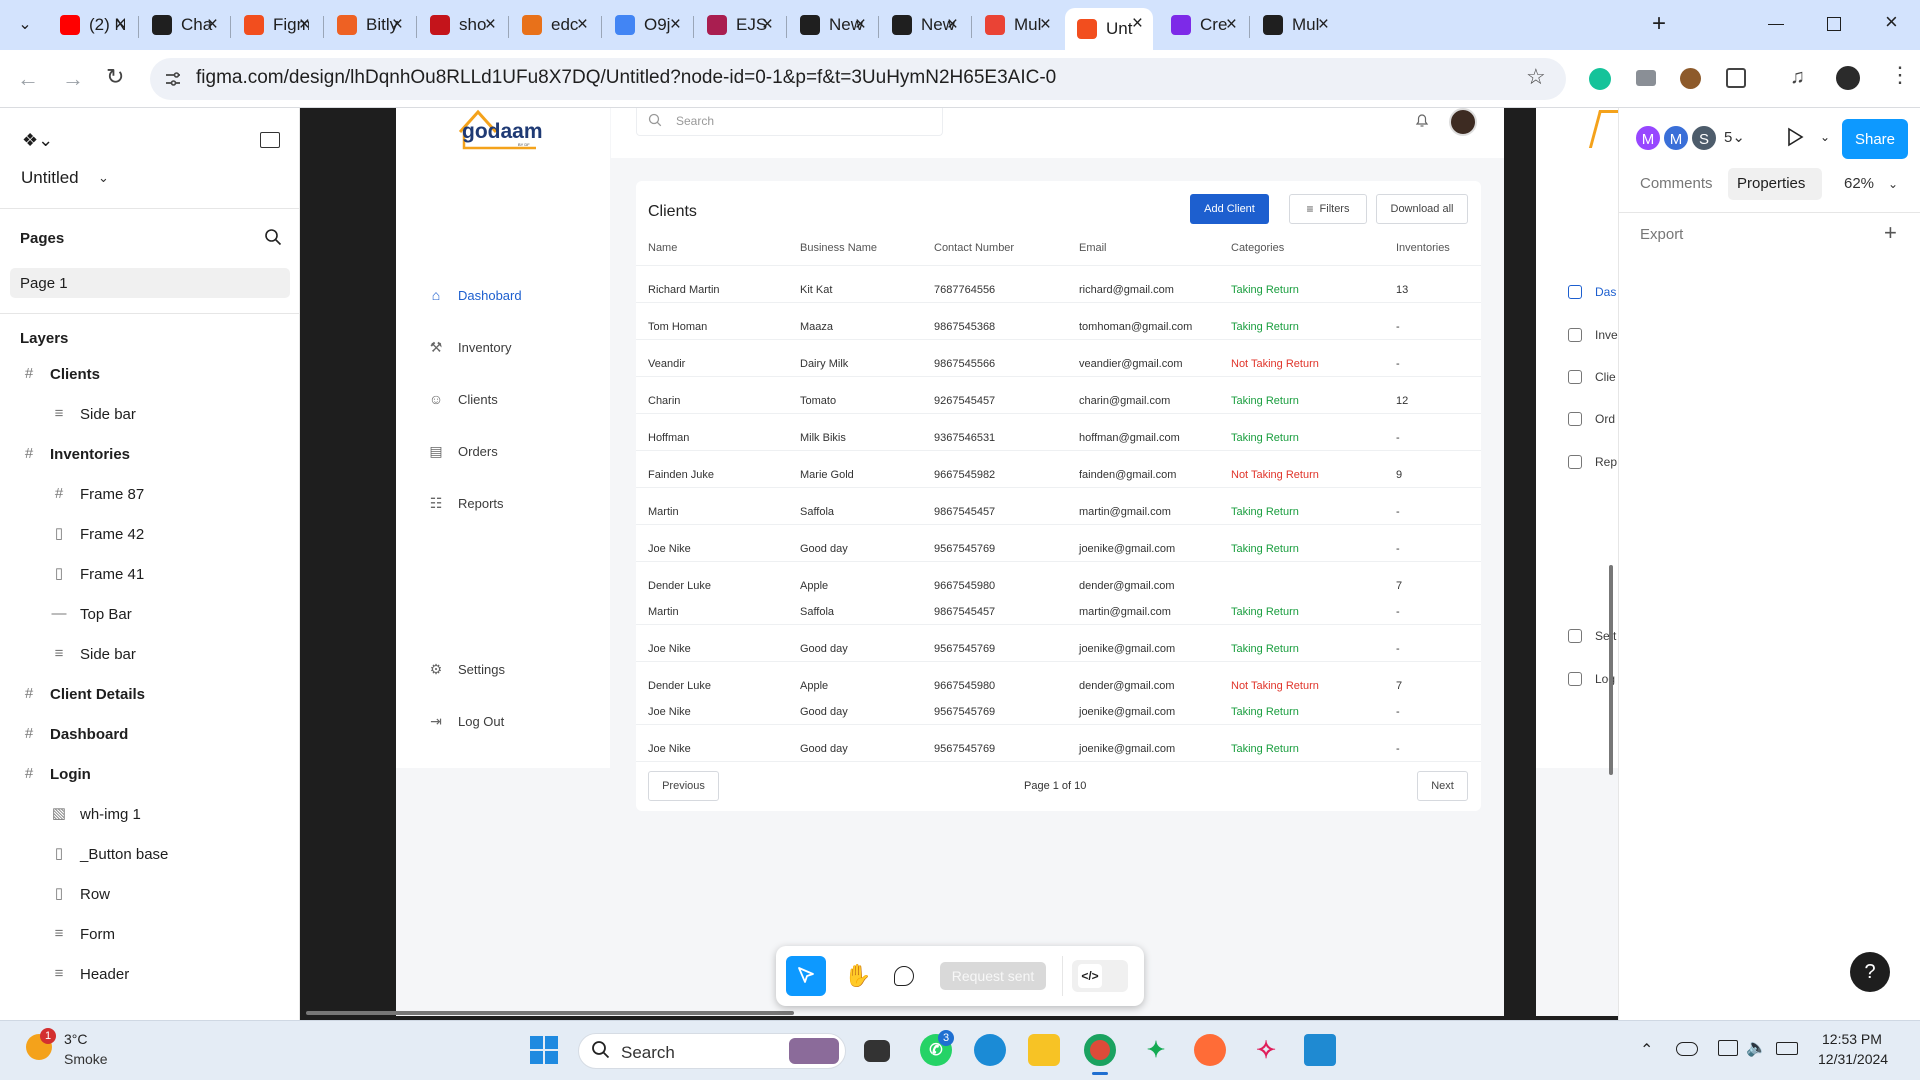 Image resolution: width=1920 pixels, height=1080 pixels. I want to click on user-avatar, so click(1463, 122).